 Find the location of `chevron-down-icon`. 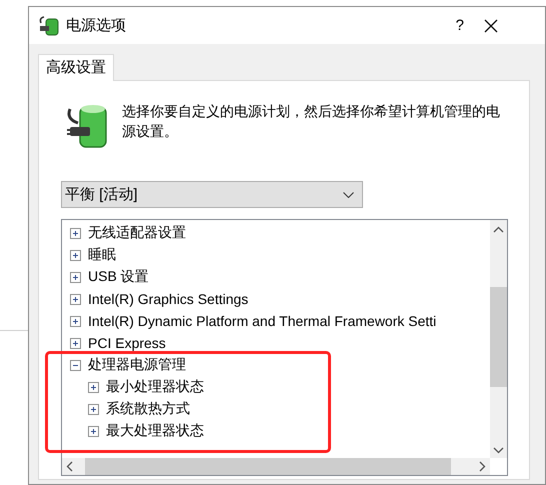

chevron-down-icon is located at coordinates (348, 195).